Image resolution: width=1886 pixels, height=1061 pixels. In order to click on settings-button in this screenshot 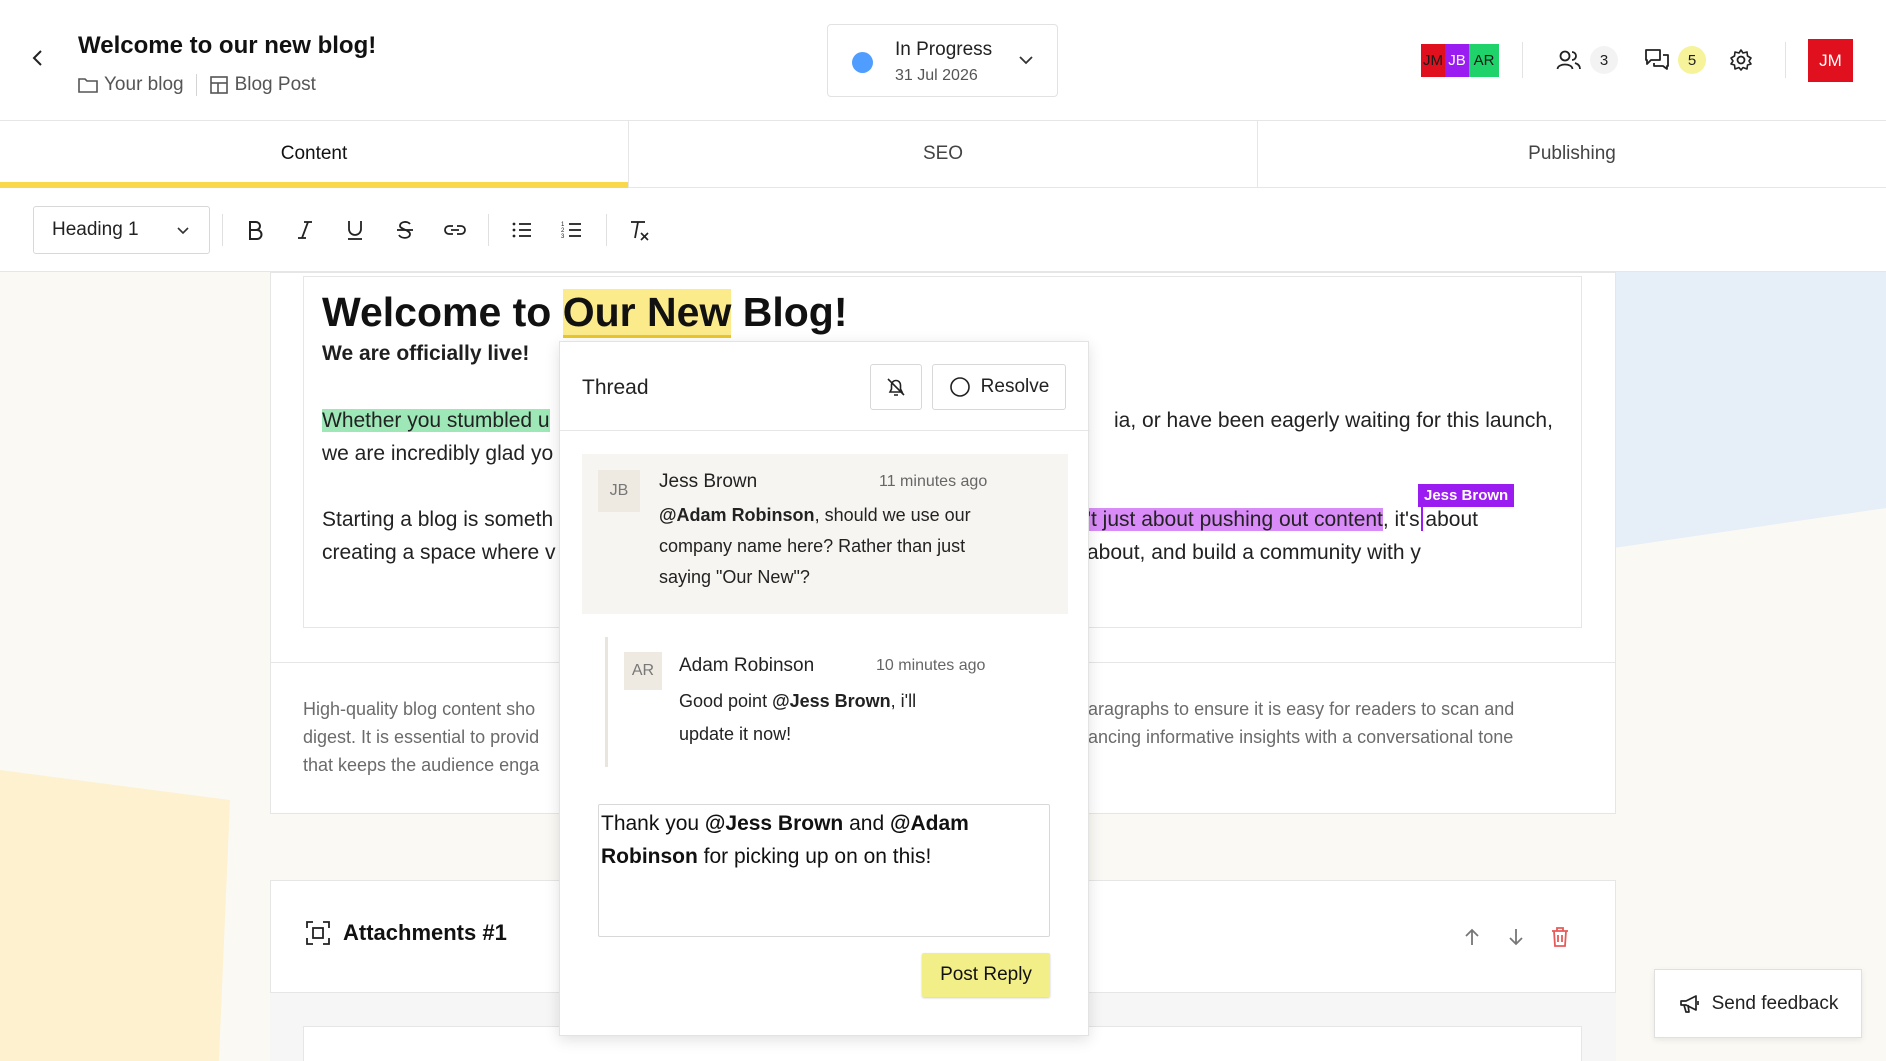, I will do `click(1741, 60)`.